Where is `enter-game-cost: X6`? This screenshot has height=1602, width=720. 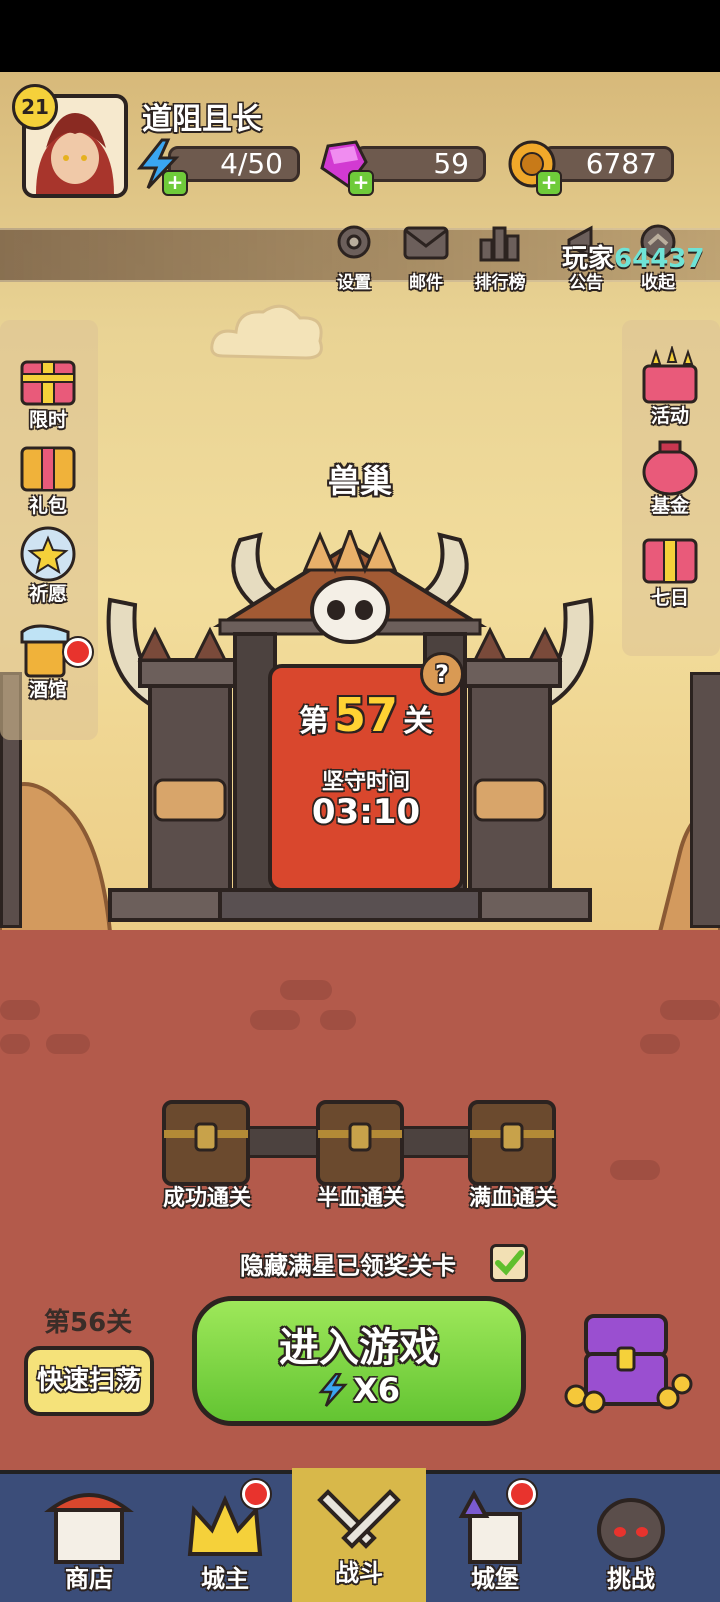 enter-game-cost: X6 is located at coordinates (359, 1390).